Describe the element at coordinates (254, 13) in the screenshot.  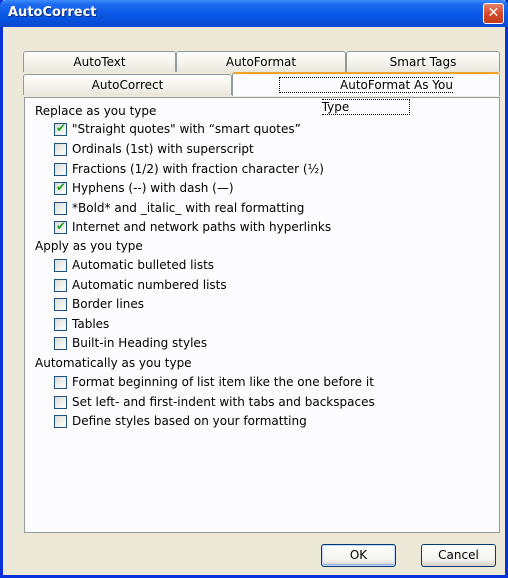
I see `title-bar: AutoCorrect ✕` at that location.